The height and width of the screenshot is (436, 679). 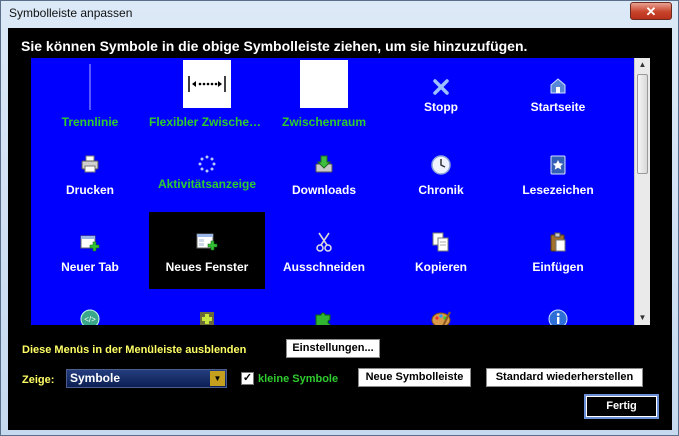 I want to click on palette-item-cut: Ausschneiden, so click(x=324, y=250).